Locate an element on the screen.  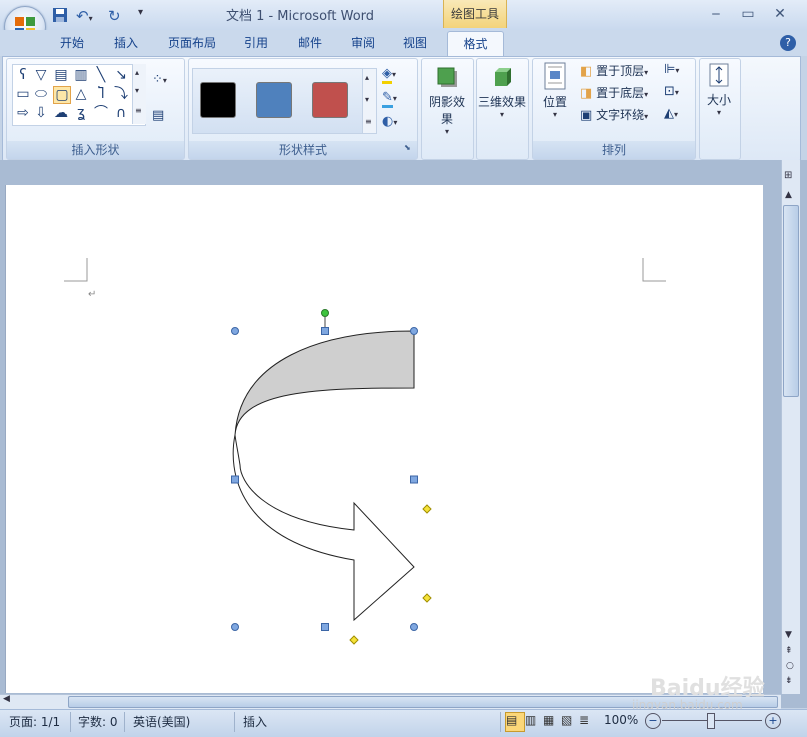
resize-handle-right is located at coordinates (414, 479).